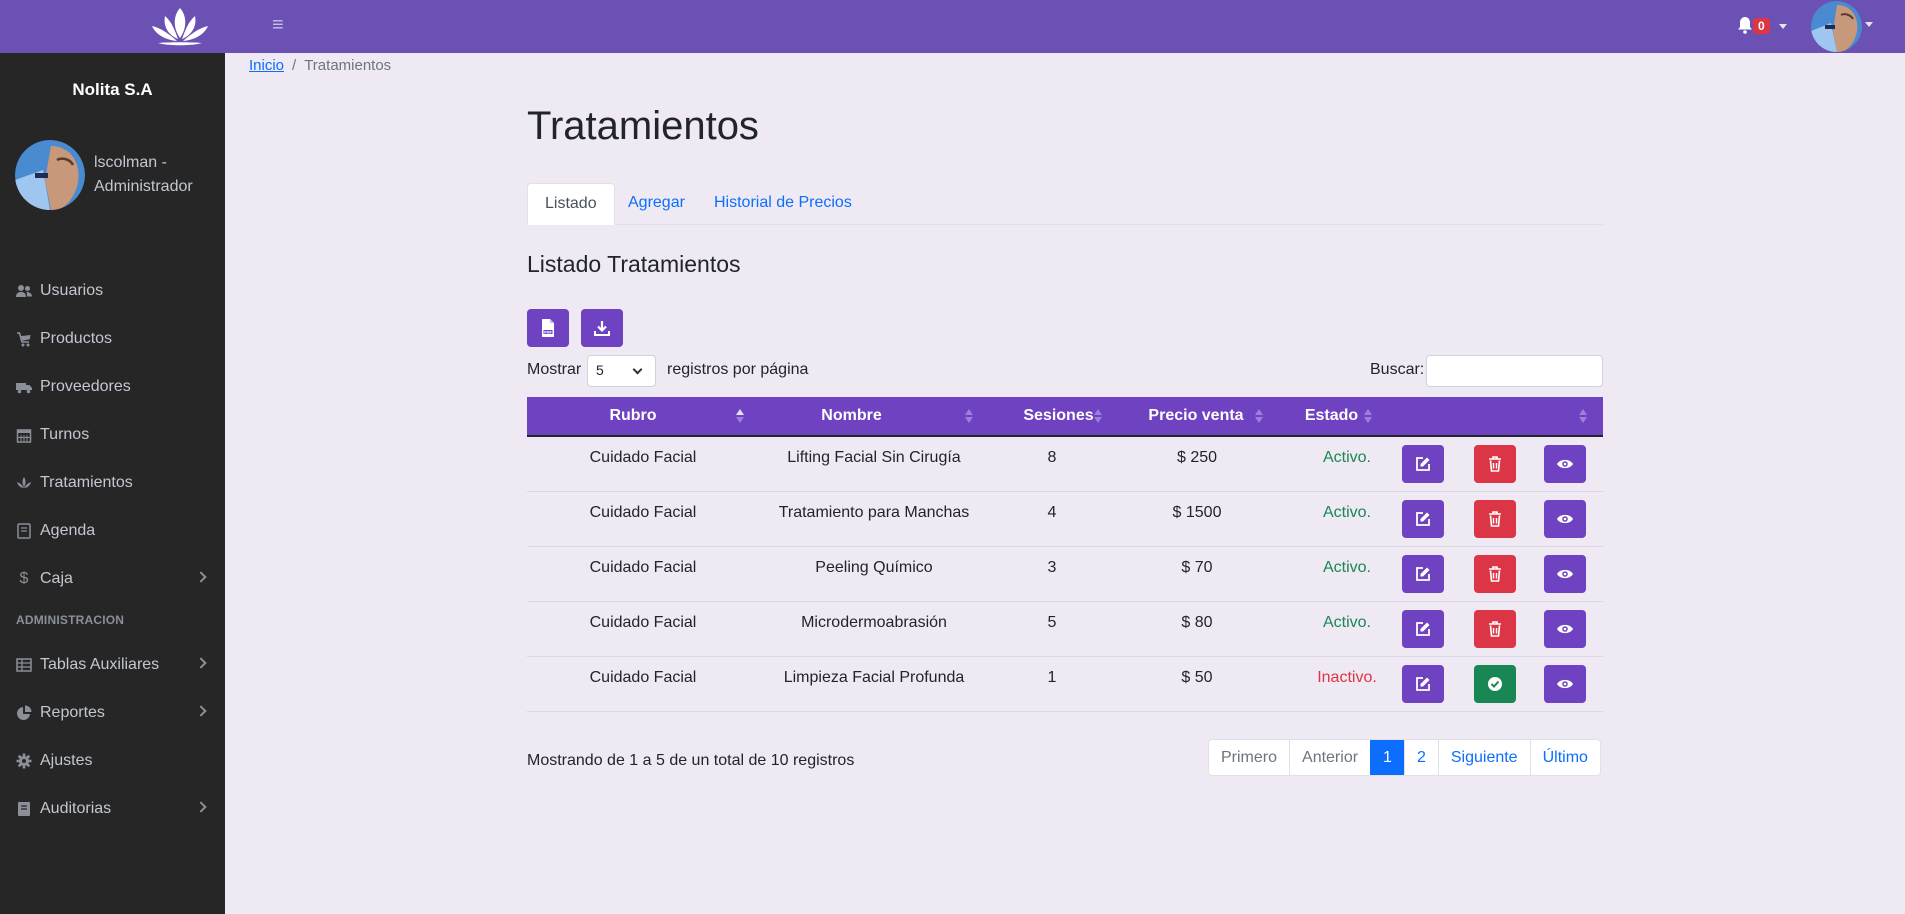  I want to click on section-title: Listado Tratamientos, so click(634, 264).